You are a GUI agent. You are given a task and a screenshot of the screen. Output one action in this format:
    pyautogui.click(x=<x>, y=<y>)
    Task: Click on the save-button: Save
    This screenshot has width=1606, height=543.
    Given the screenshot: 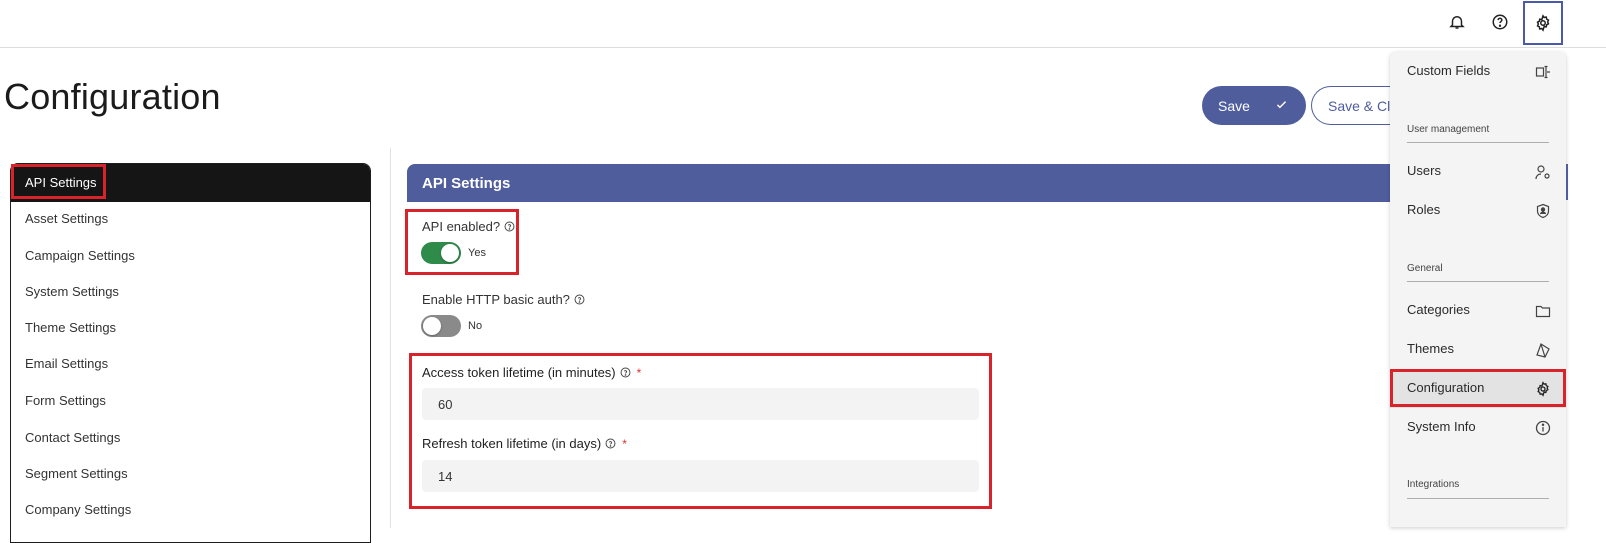 What is the action you would take?
    pyautogui.click(x=1254, y=105)
    